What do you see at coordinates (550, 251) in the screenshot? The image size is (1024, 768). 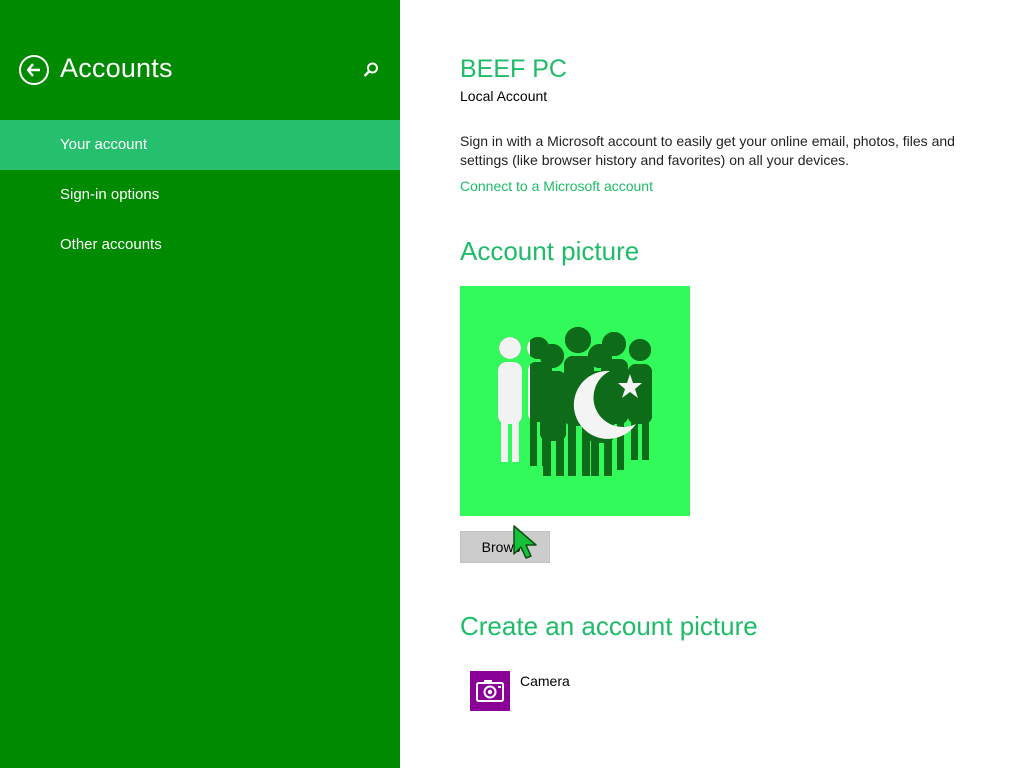 I see `account-picture-heading: Account picture` at bounding box center [550, 251].